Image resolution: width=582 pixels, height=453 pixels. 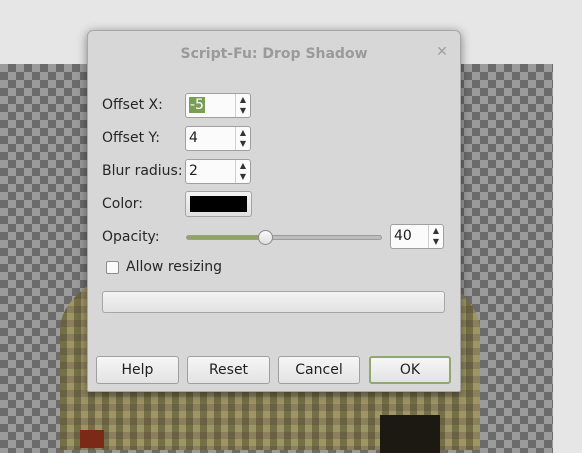 I want to click on dialog-title: Script-Fu: Drop Shadow, so click(x=274, y=54).